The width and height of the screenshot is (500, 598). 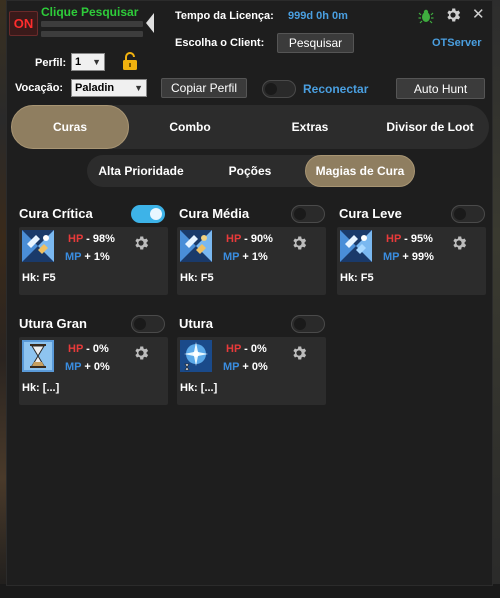 What do you see at coordinates (150, 23) in the screenshot?
I see `collapse-arrow-icon` at bounding box center [150, 23].